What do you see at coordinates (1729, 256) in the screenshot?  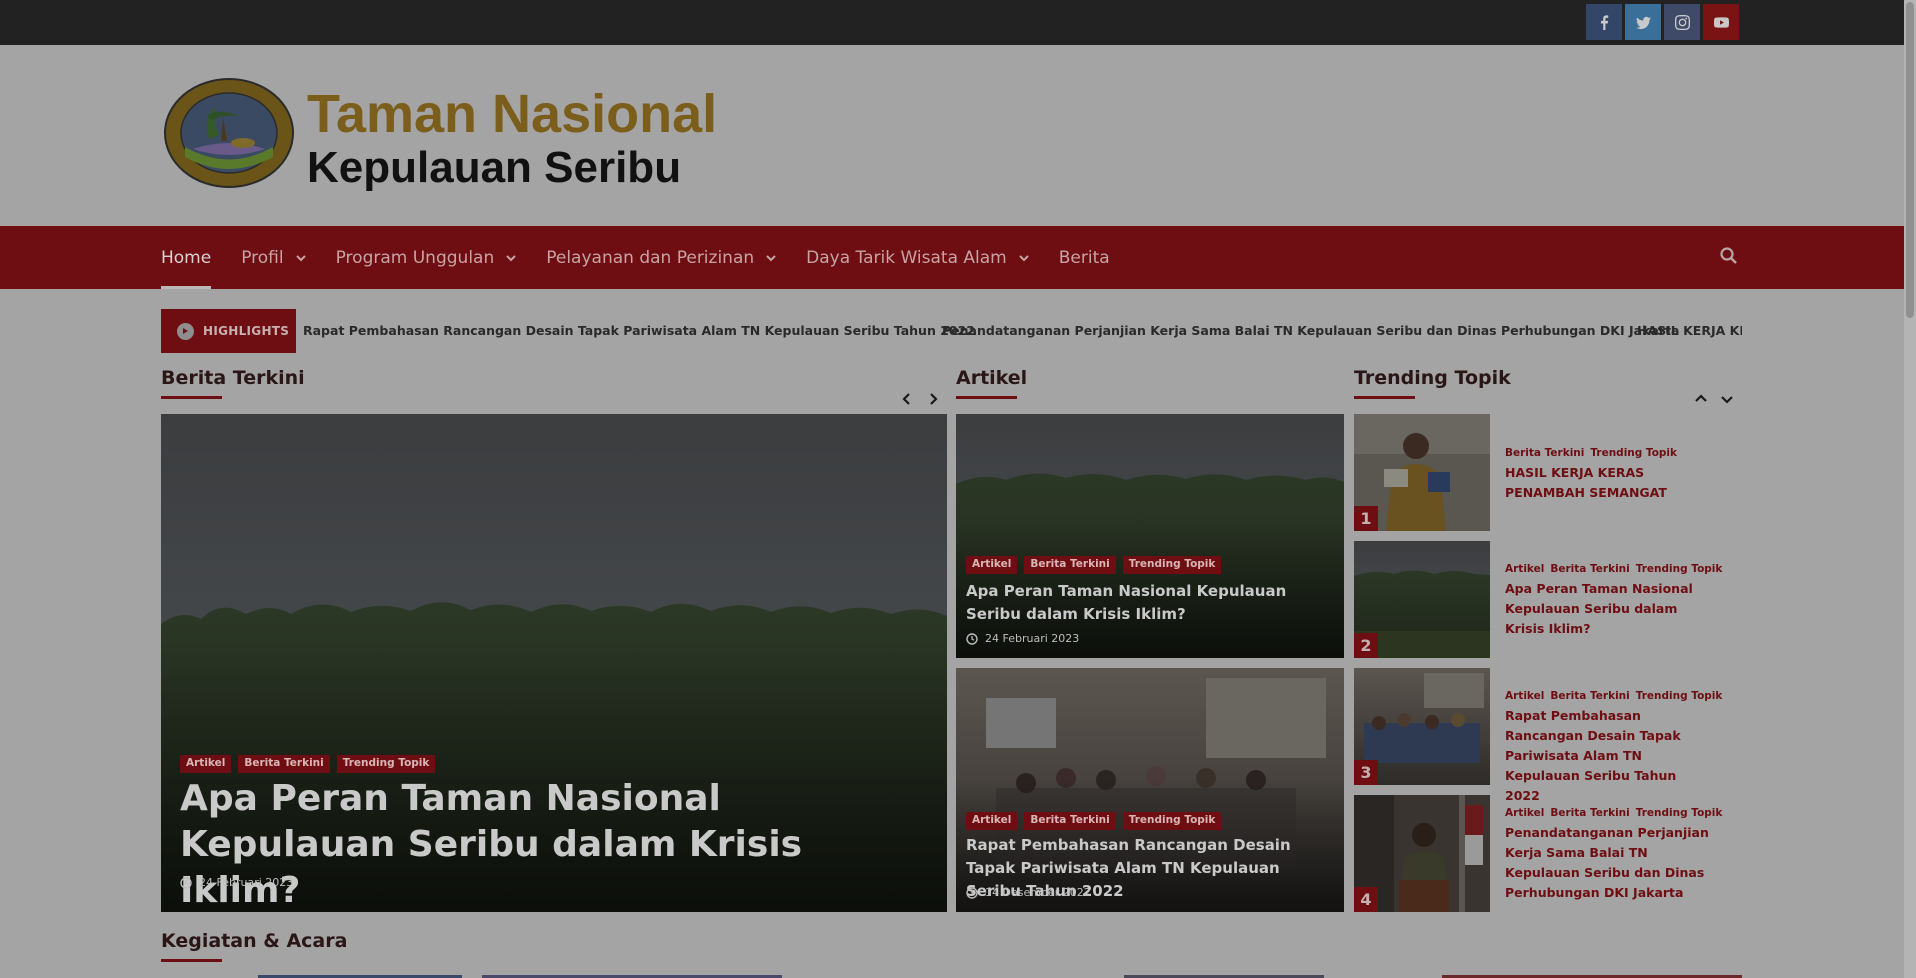 I see `search-icon` at bounding box center [1729, 256].